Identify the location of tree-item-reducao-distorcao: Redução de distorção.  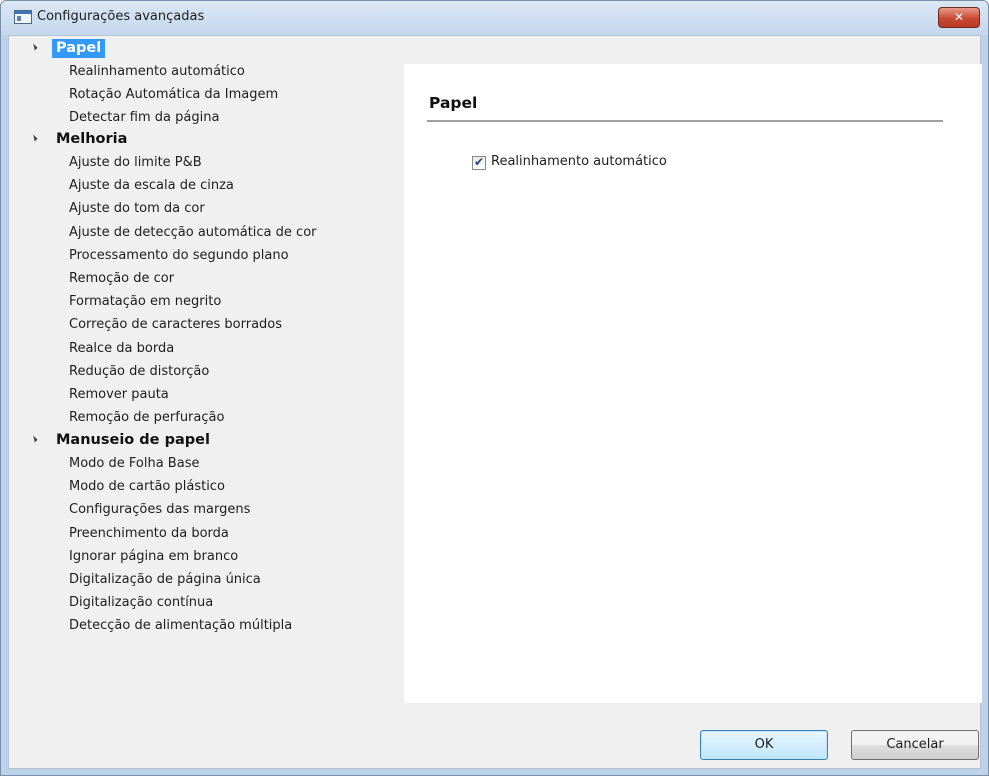
(206, 371).